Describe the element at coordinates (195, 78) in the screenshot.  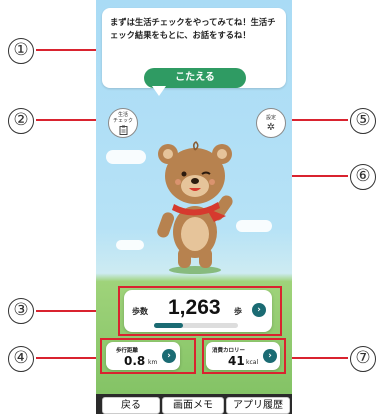
I see `answer-button: こたえる` at that location.